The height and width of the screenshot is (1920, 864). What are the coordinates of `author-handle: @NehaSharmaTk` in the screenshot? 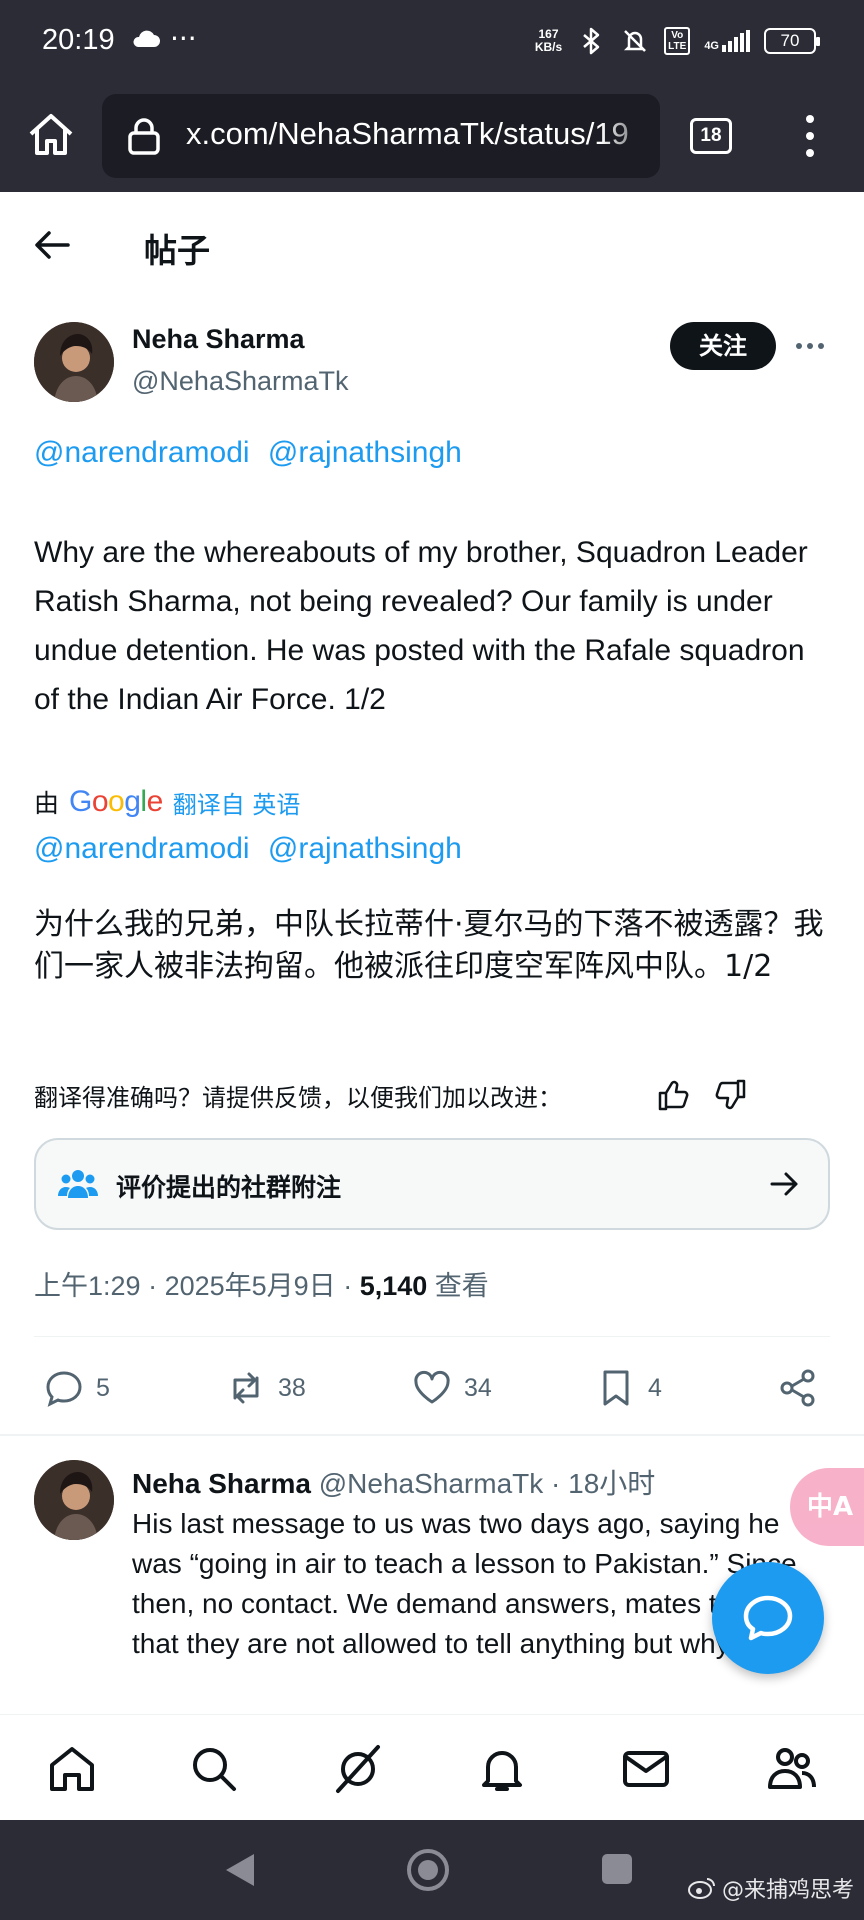 It's located at (240, 381).